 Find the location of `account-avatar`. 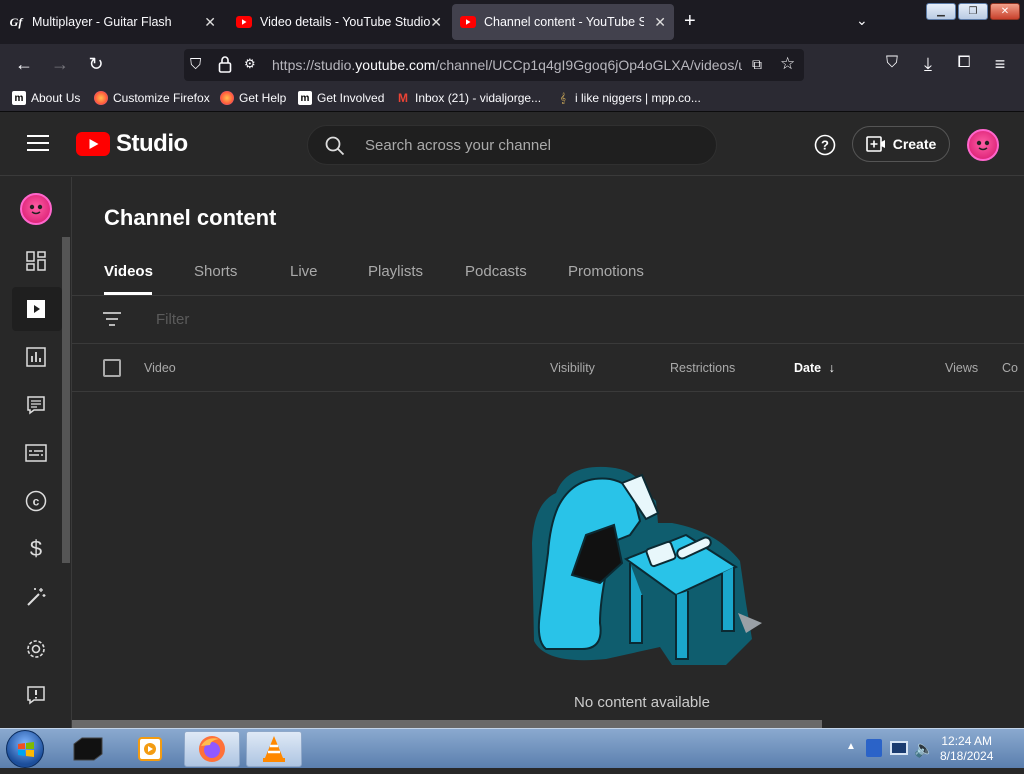

account-avatar is located at coordinates (983, 145).